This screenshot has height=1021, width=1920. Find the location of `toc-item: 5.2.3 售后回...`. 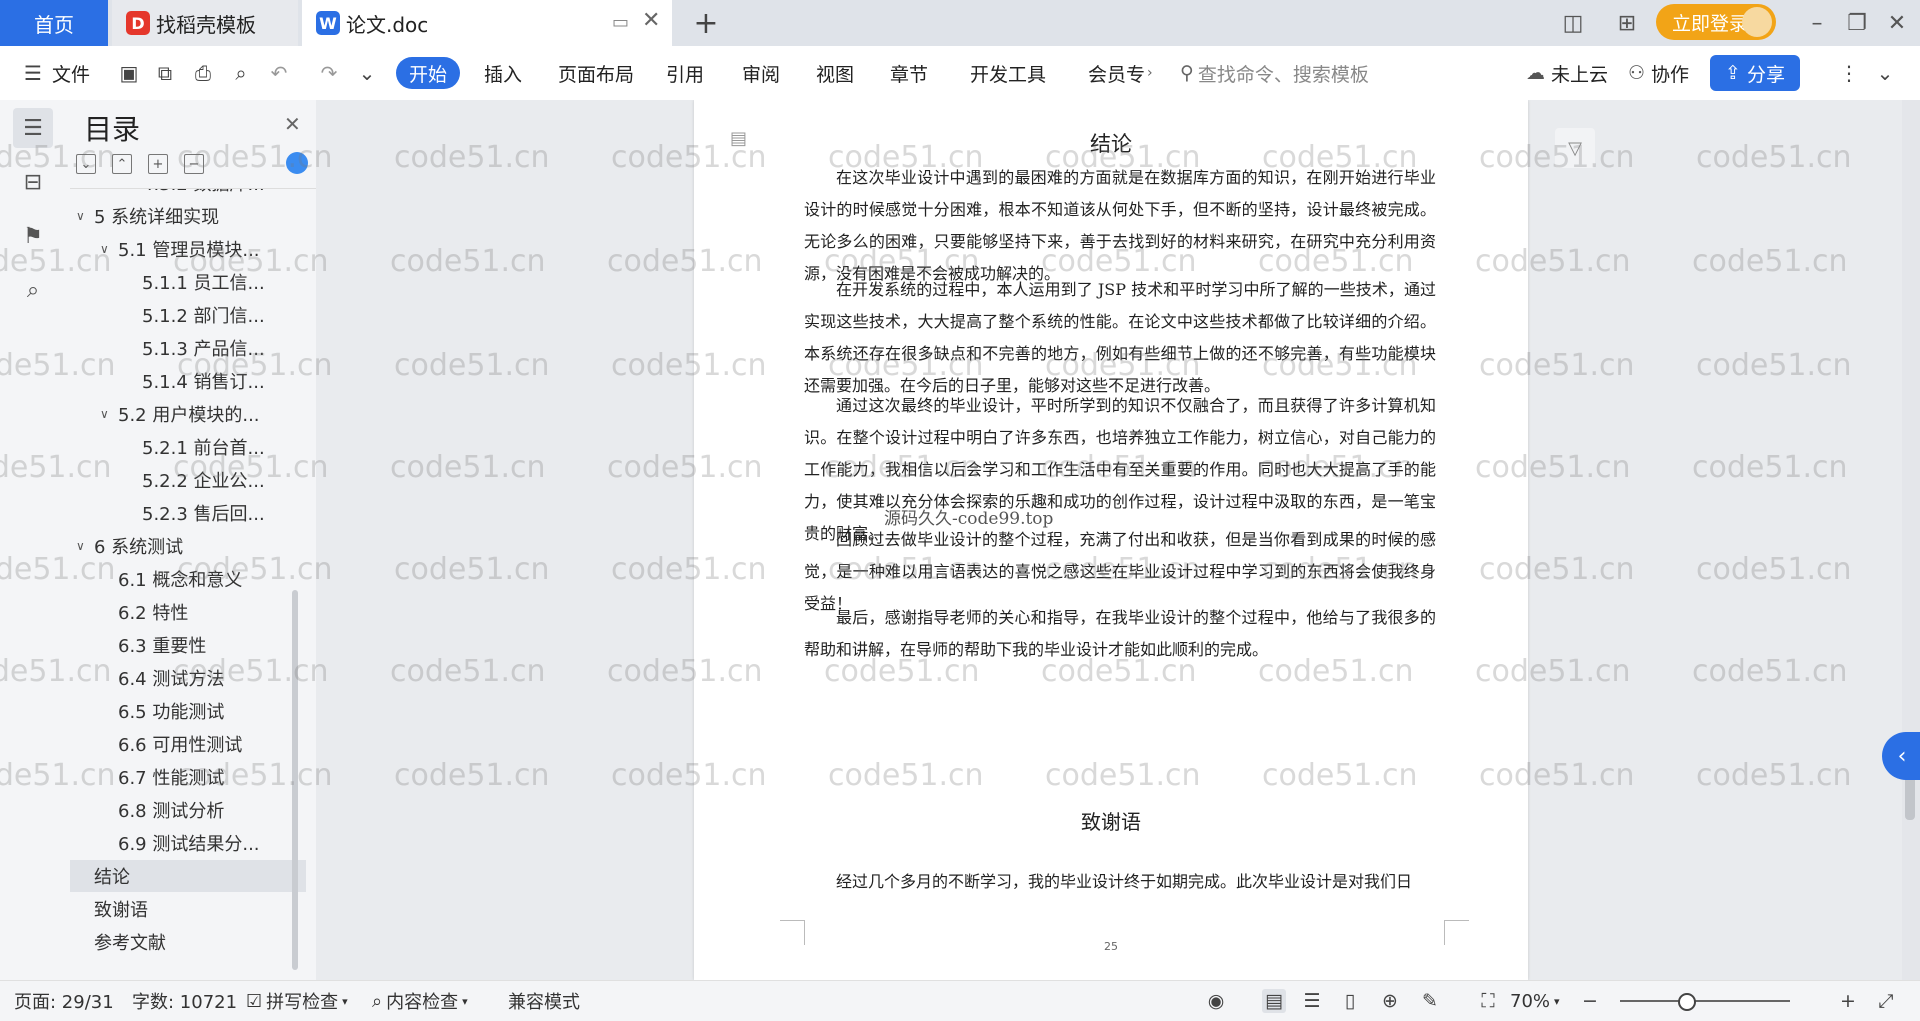

toc-item: 5.2.3 售后回... is located at coordinates (193, 513).